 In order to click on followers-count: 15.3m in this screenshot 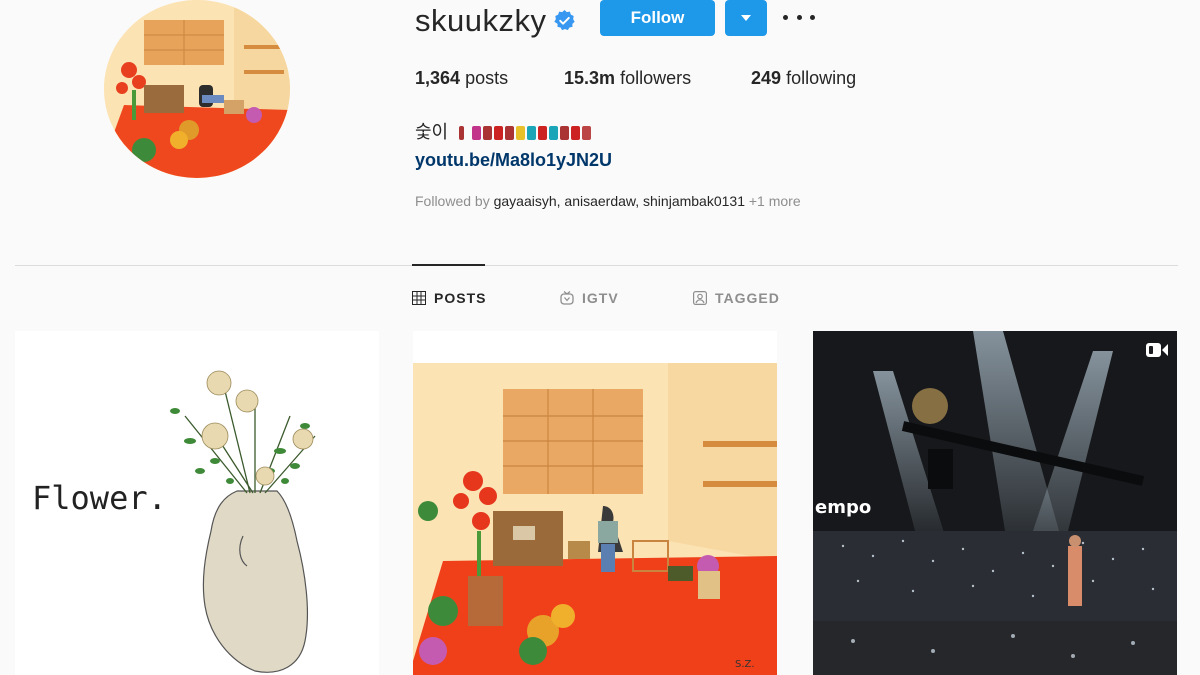, I will do `click(590, 78)`.